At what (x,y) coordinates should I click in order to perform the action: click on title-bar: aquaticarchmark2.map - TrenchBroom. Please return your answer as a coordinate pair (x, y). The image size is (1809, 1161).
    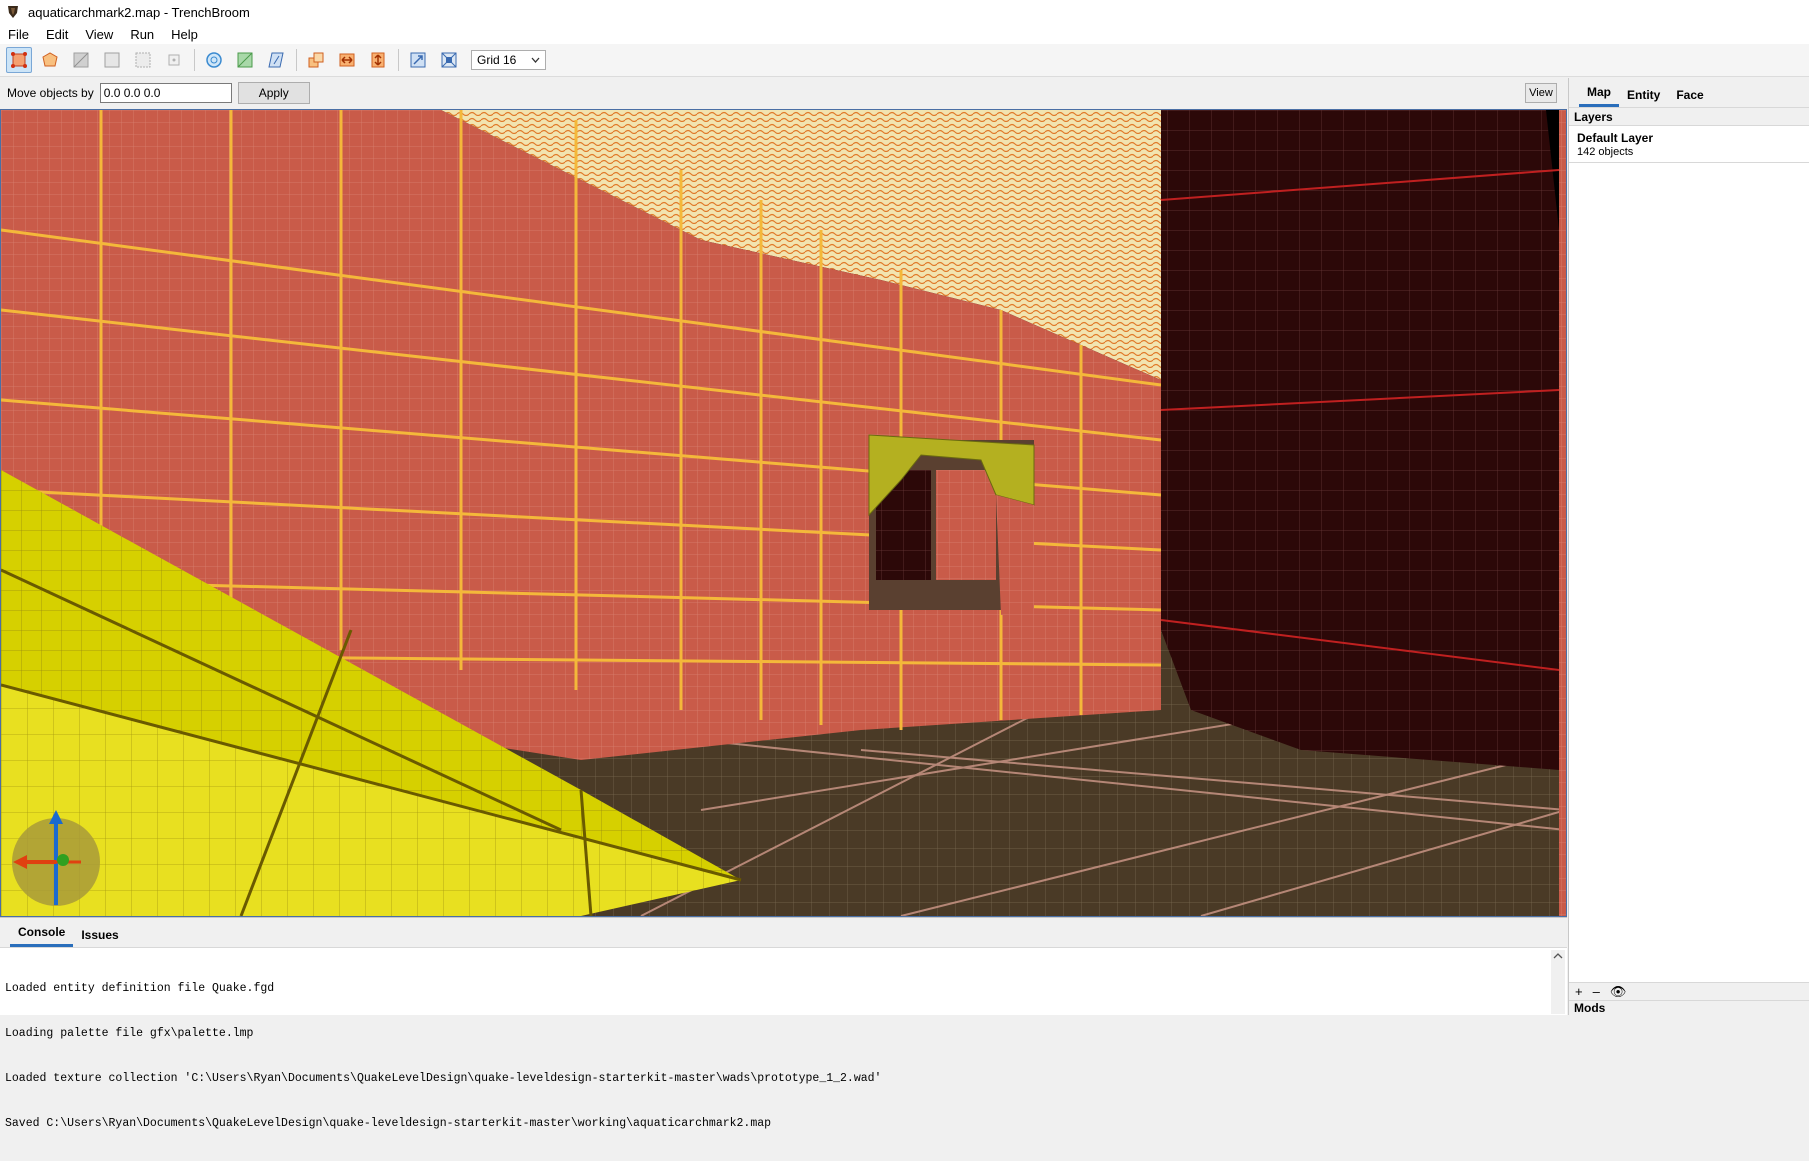
    Looking at the image, I should click on (904, 12).